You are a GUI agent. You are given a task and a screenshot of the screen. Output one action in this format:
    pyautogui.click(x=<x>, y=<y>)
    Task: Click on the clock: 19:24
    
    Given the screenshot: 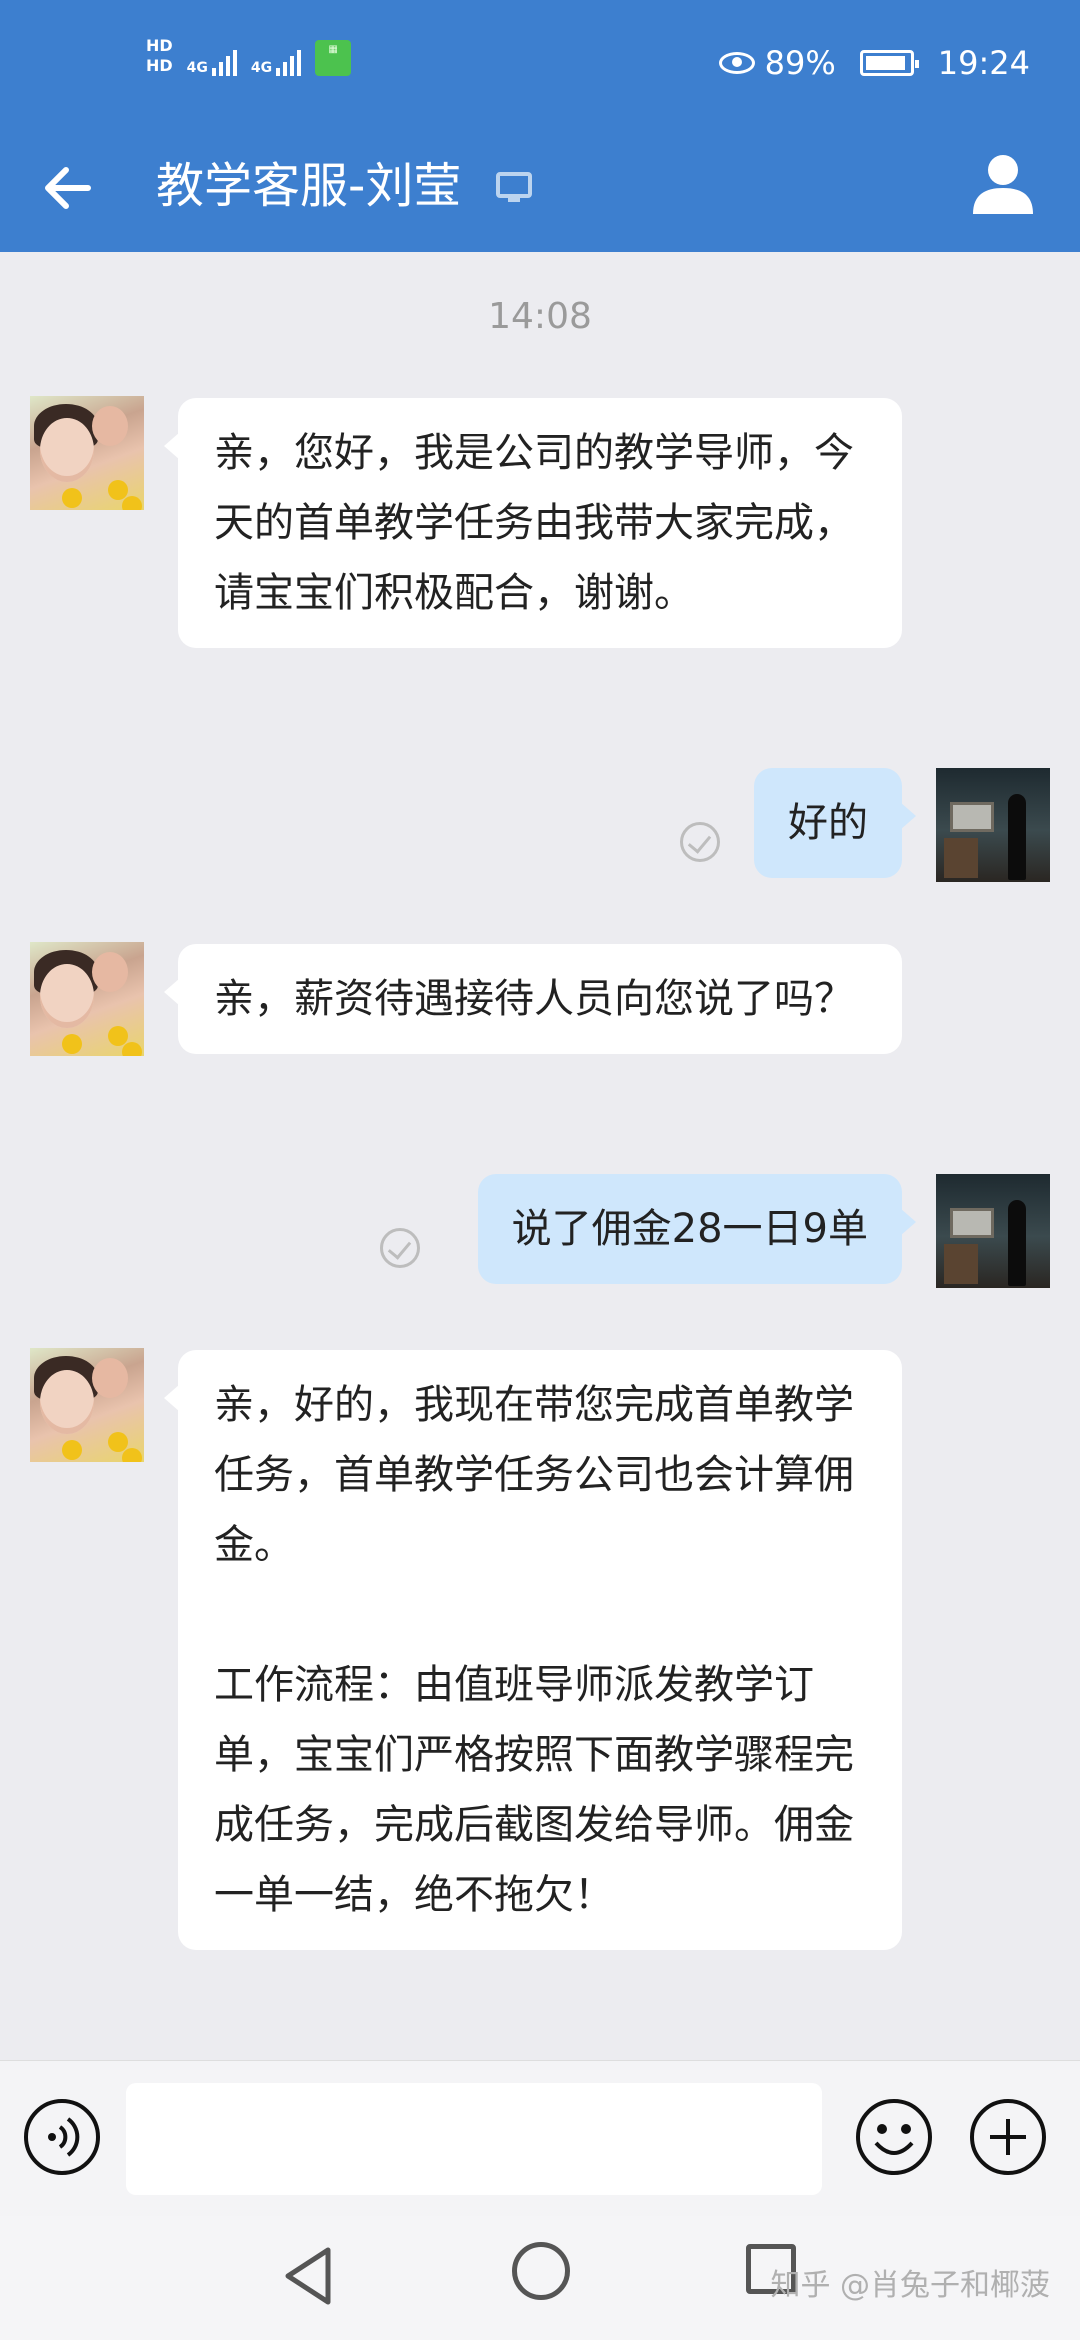 What is the action you would take?
    pyautogui.click(x=983, y=63)
    